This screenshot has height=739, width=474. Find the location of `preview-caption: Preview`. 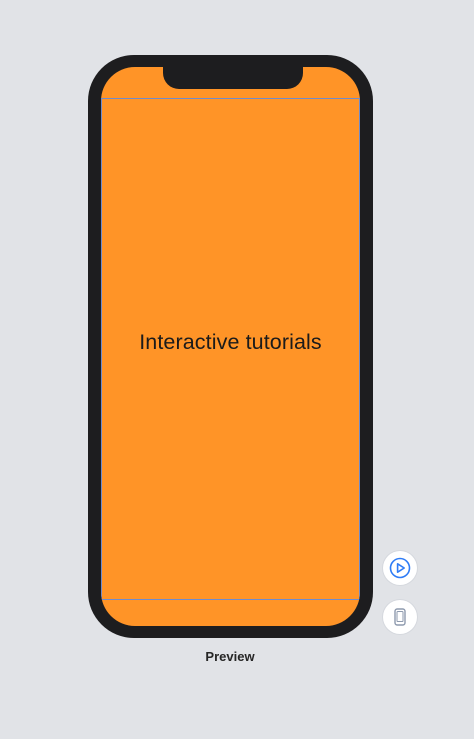

preview-caption: Preview is located at coordinates (230, 656).